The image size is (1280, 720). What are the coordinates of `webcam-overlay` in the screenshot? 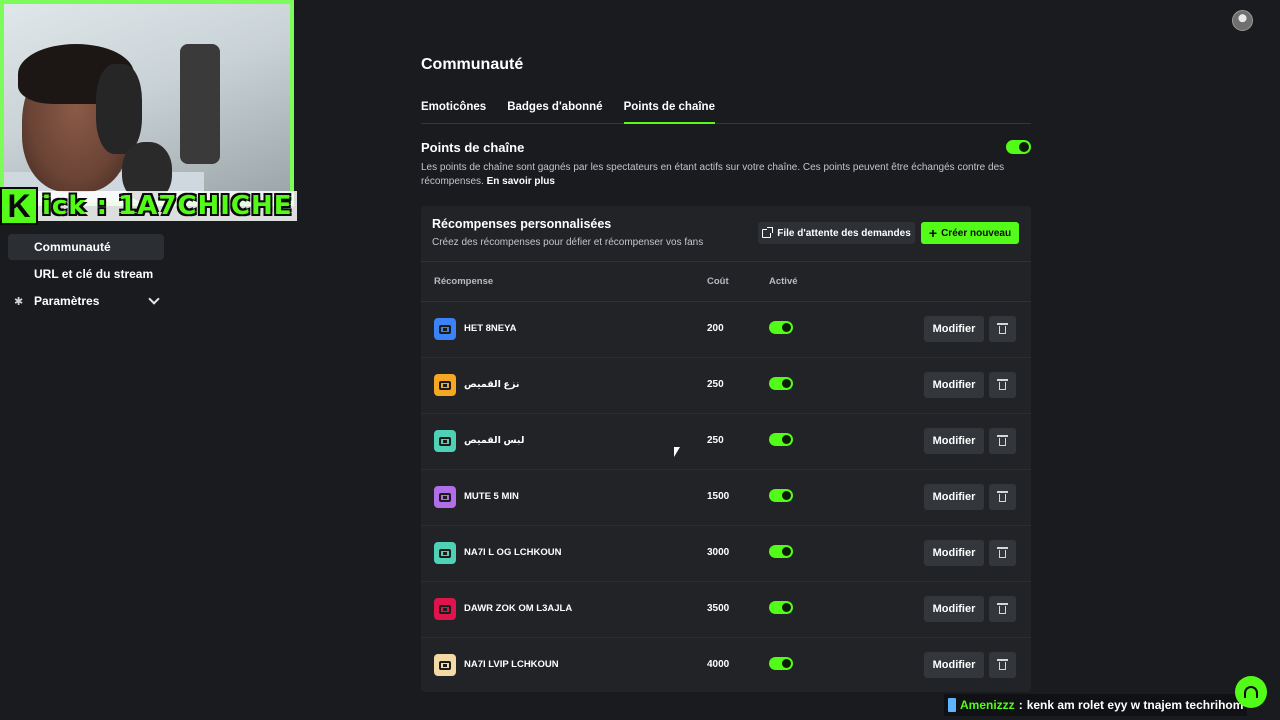 It's located at (147, 103).